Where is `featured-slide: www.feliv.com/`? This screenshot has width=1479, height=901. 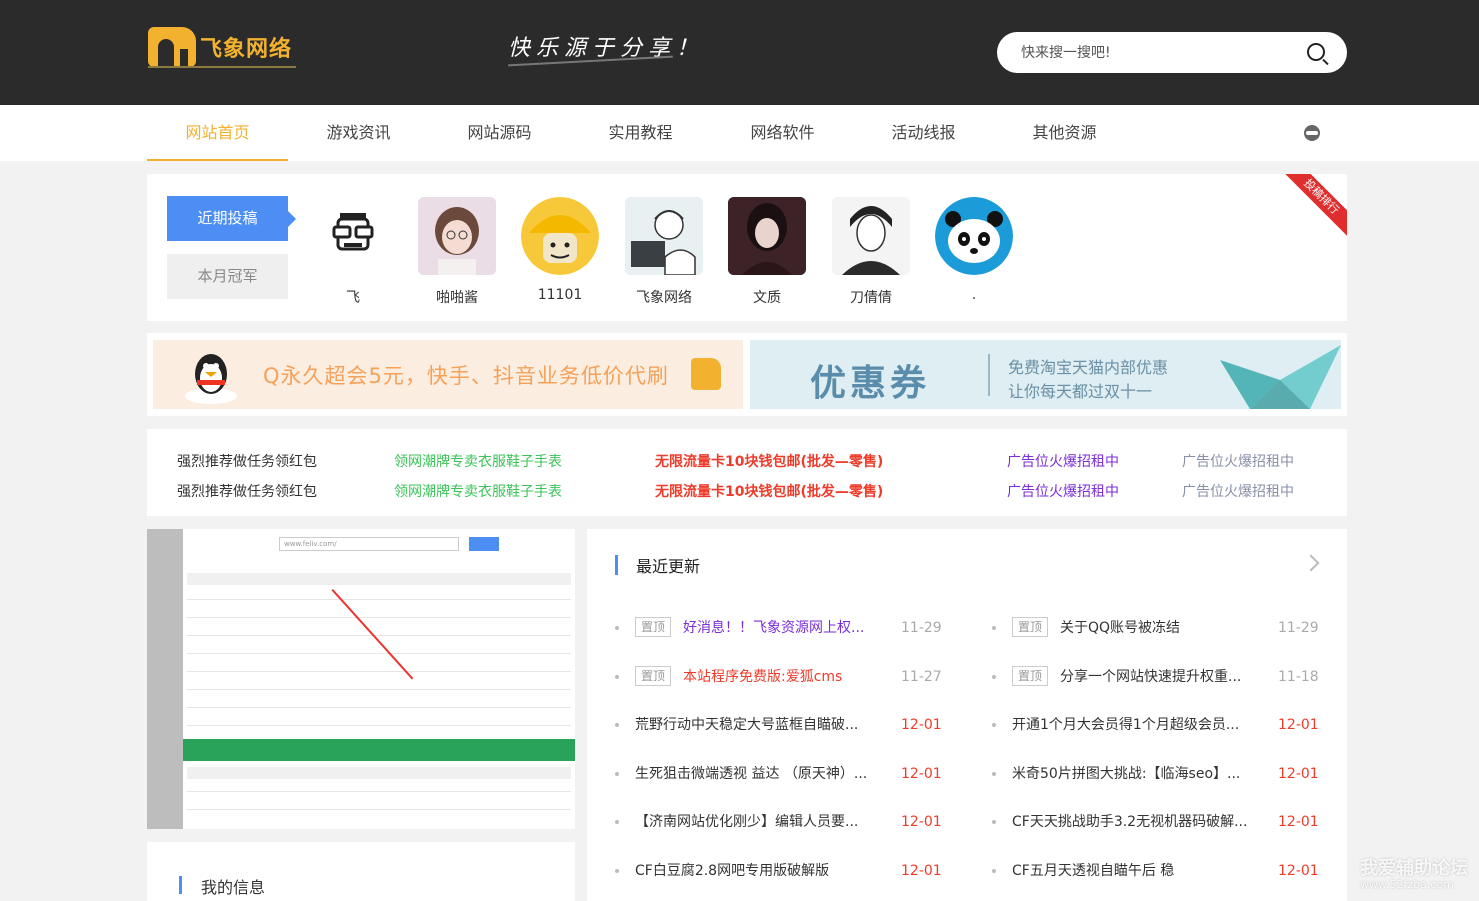 featured-slide: www.feliv.com/ is located at coordinates (361, 679).